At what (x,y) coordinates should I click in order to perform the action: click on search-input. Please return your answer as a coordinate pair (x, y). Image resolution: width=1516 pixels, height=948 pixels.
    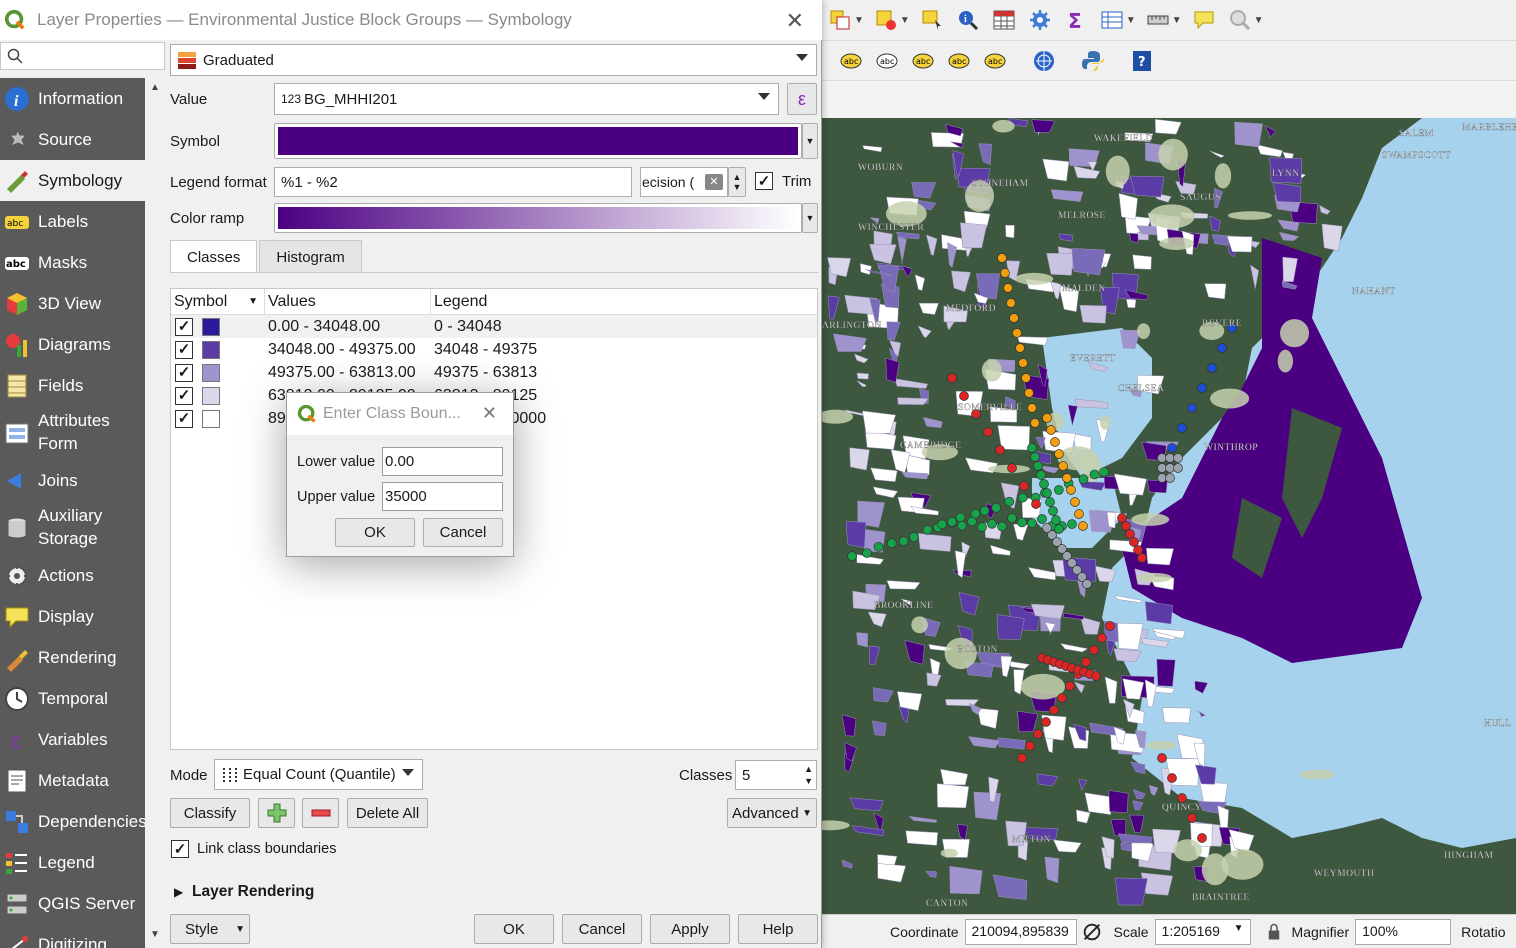
    Looking at the image, I should click on (82, 56).